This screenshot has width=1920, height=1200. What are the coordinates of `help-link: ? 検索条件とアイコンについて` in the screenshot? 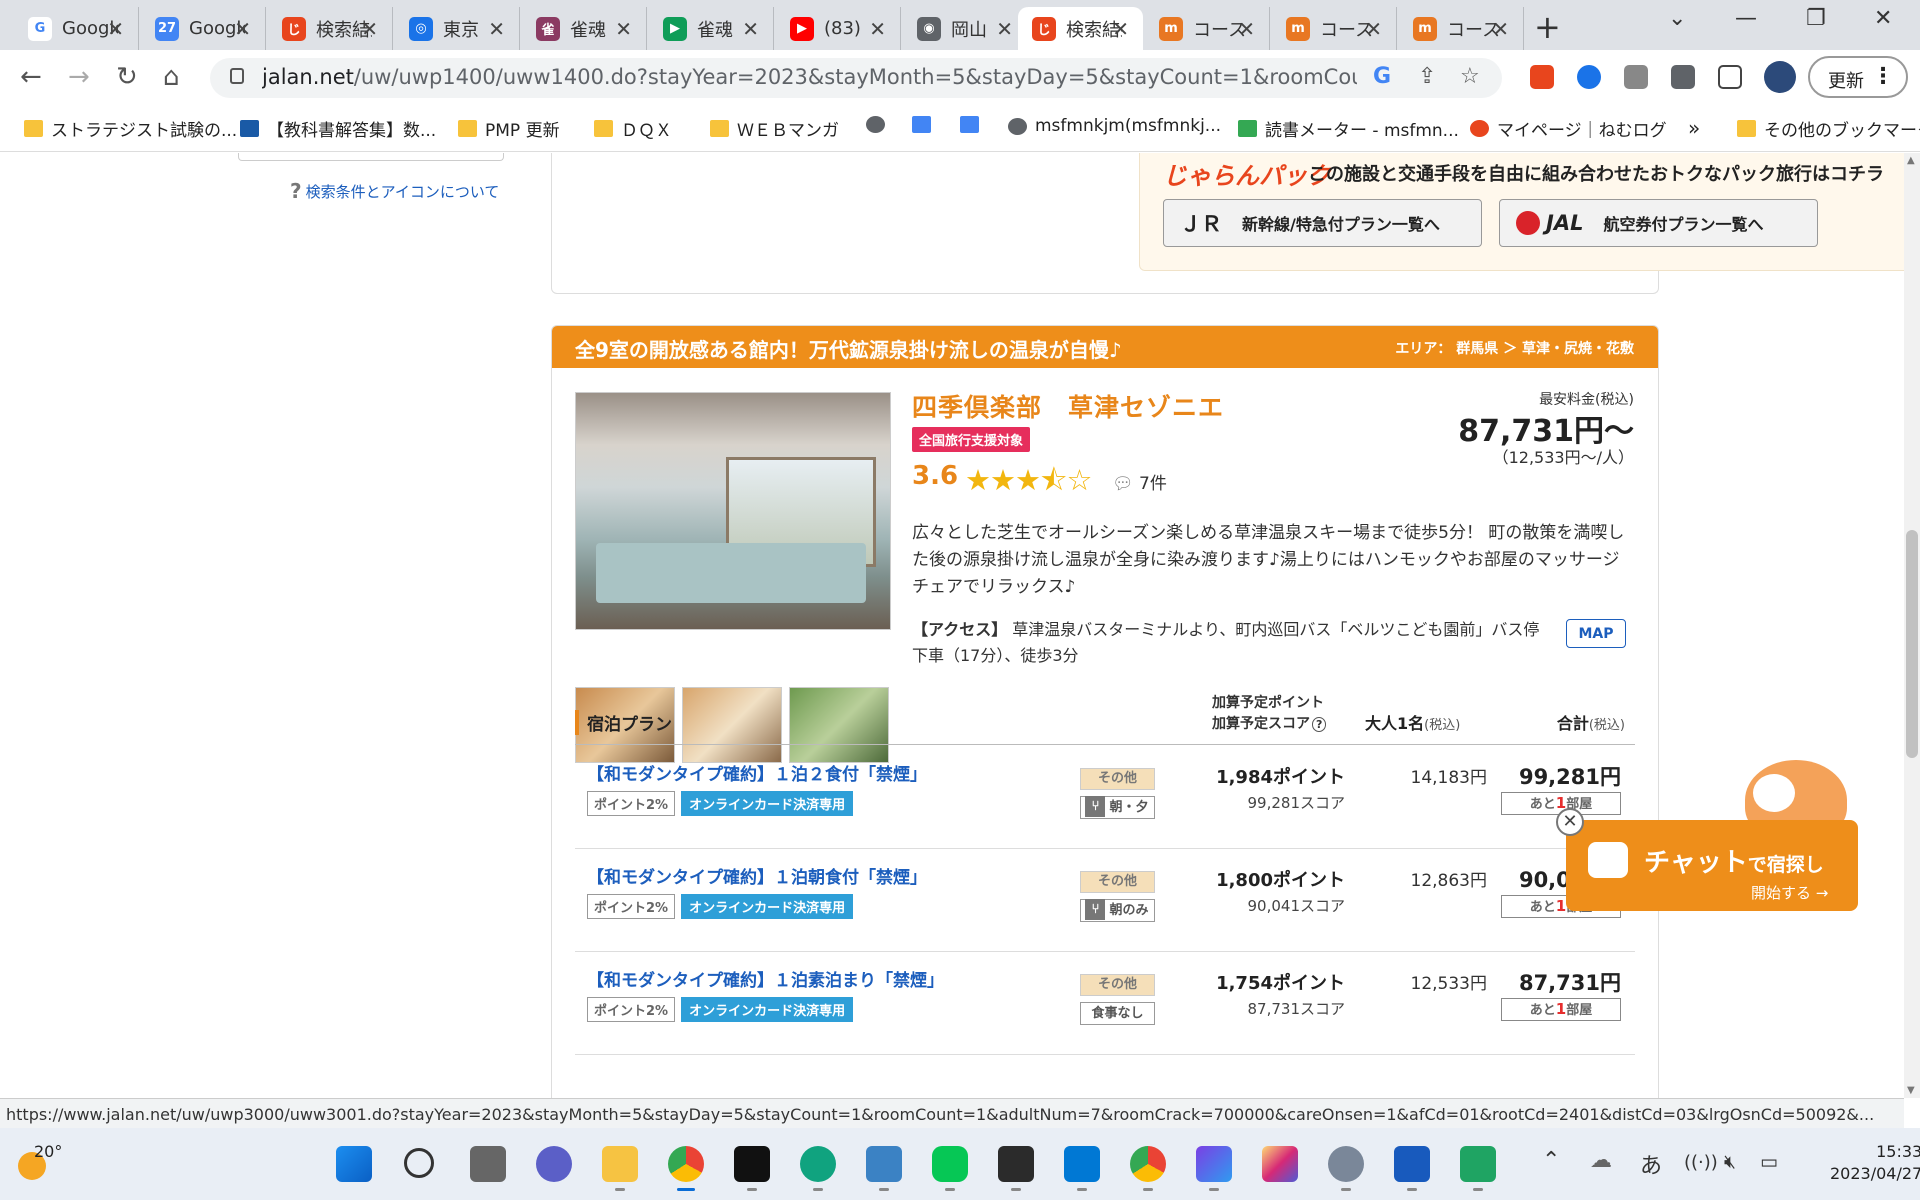 It's located at (394, 191).